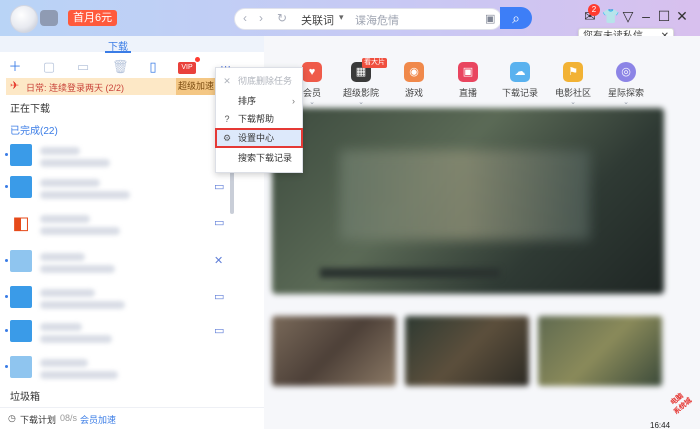  Describe the element at coordinates (312, 72) in the screenshot. I see `vip-icon: ♥` at that location.